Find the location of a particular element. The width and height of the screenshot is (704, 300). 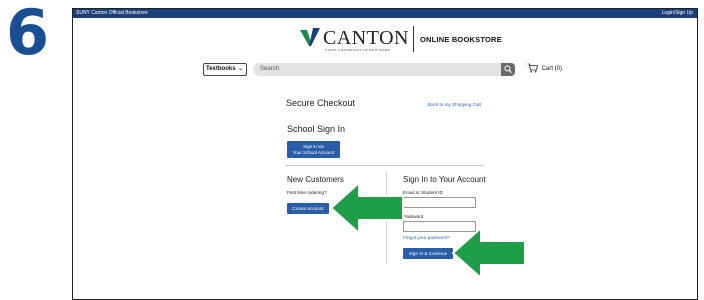

cart-icon is located at coordinates (532, 68).